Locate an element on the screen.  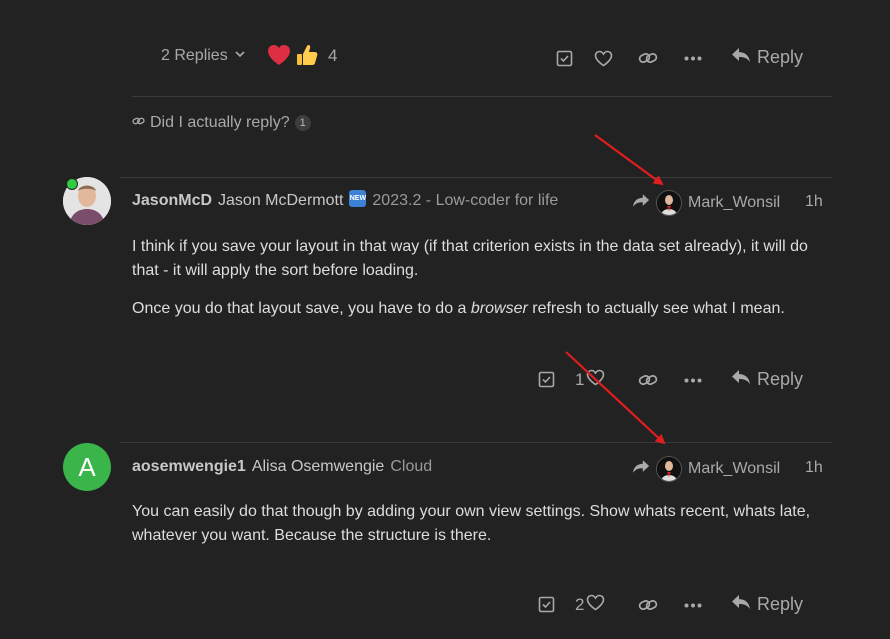
annotation-arrows is located at coordinates (615, 289).